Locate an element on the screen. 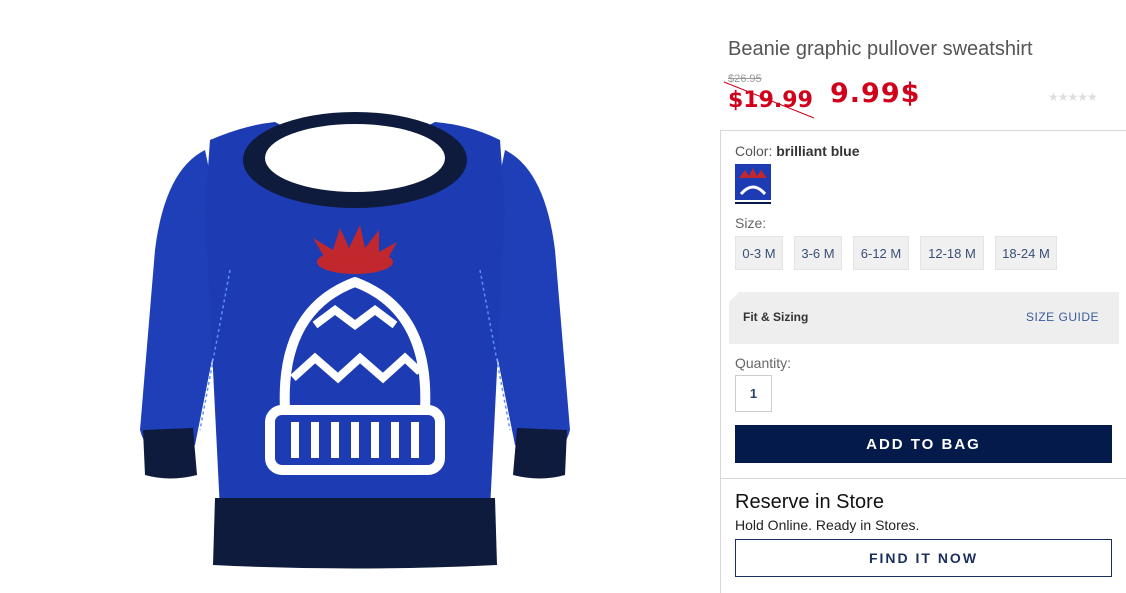 This screenshot has height=593, width=1126. selected-color: brilliant blue is located at coordinates (818, 151).